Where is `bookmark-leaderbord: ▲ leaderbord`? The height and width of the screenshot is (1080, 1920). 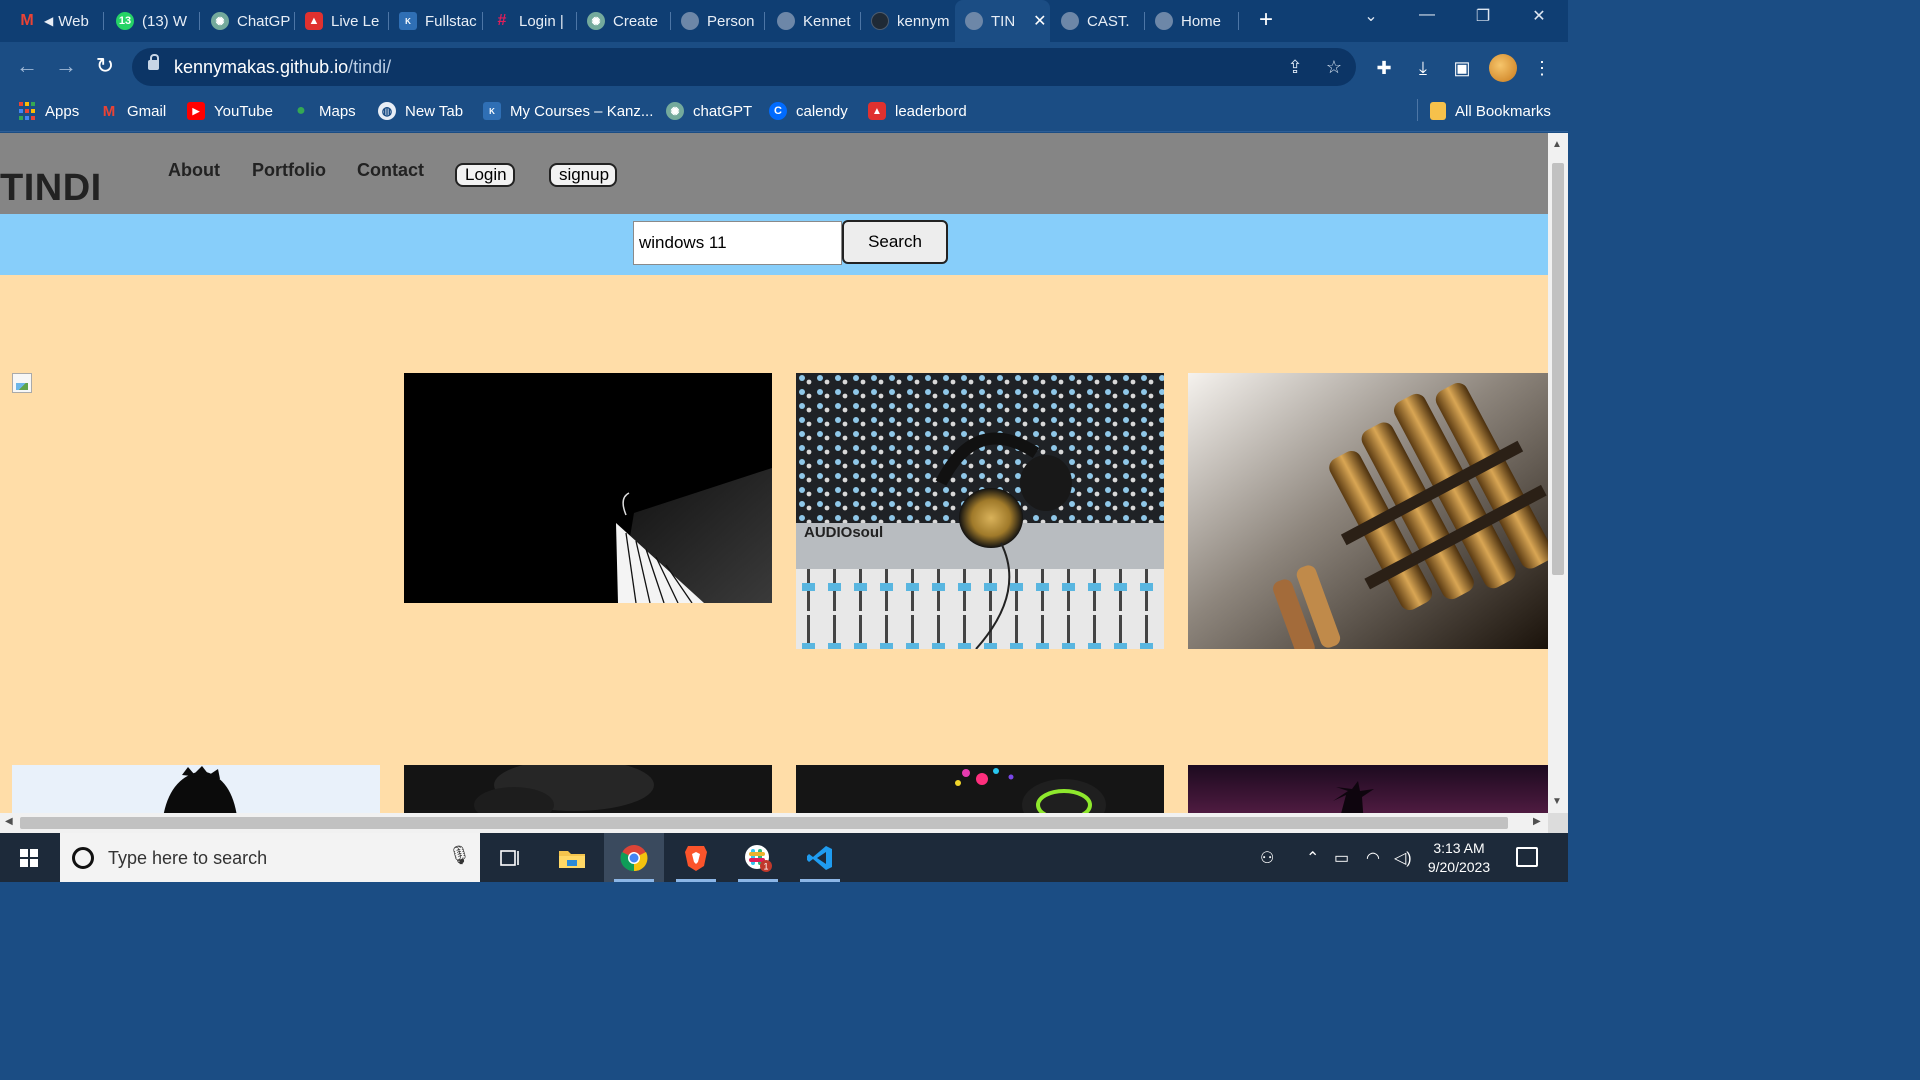
bookmark-leaderbord: ▲ leaderbord is located at coordinates (917, 111).